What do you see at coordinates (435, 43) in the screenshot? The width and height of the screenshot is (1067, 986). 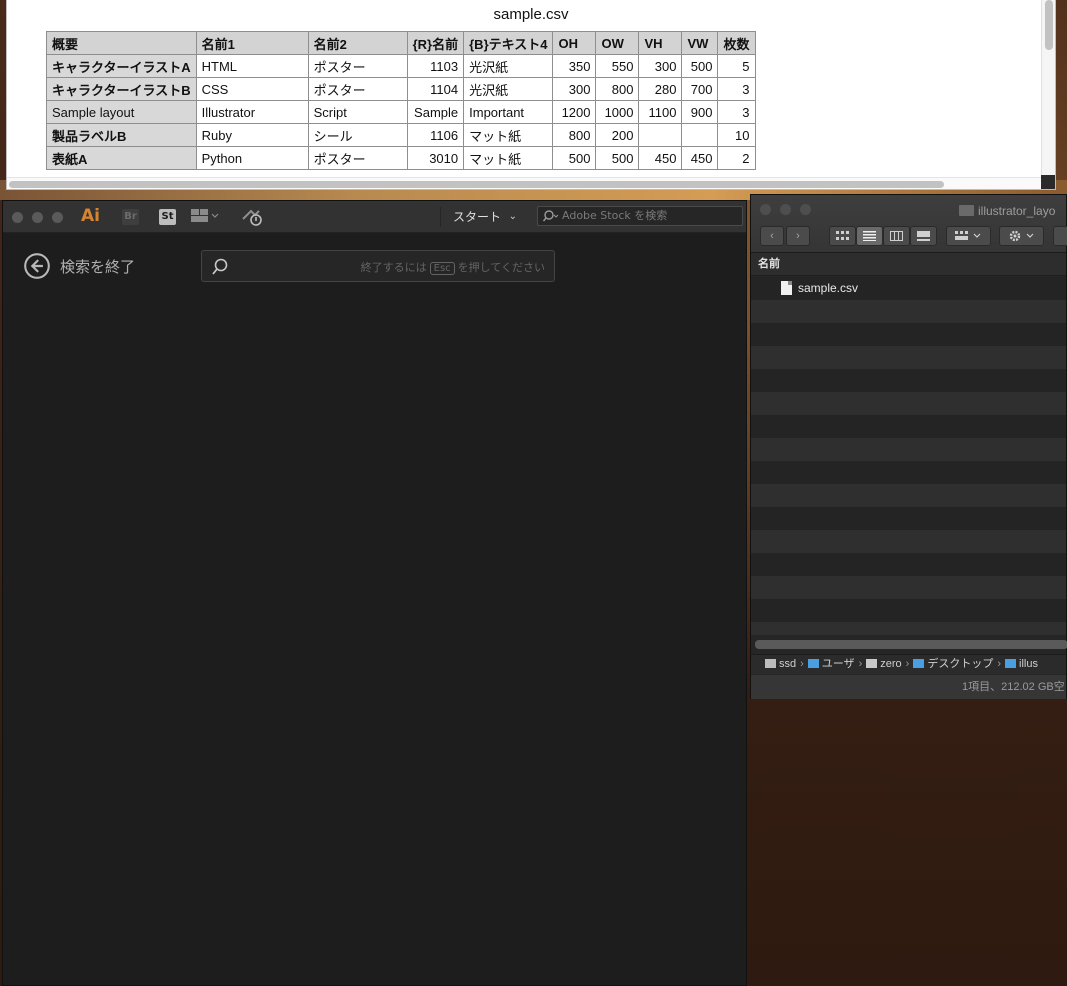 I see `column-header: {R}名前` at bounding box center [435, 43].